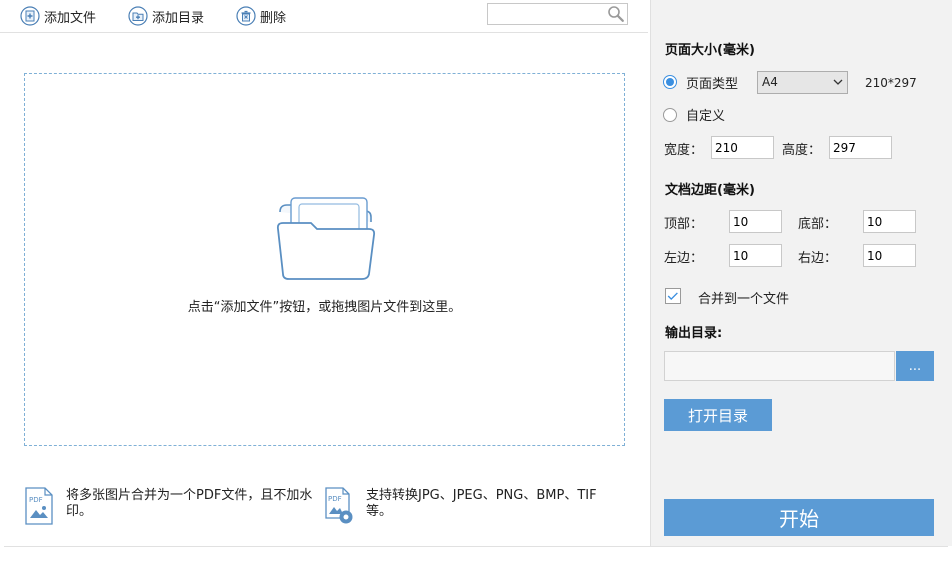  Describe the element at coordinates (670, 82) in the screenshot. I see `page-type-radio` at that location.